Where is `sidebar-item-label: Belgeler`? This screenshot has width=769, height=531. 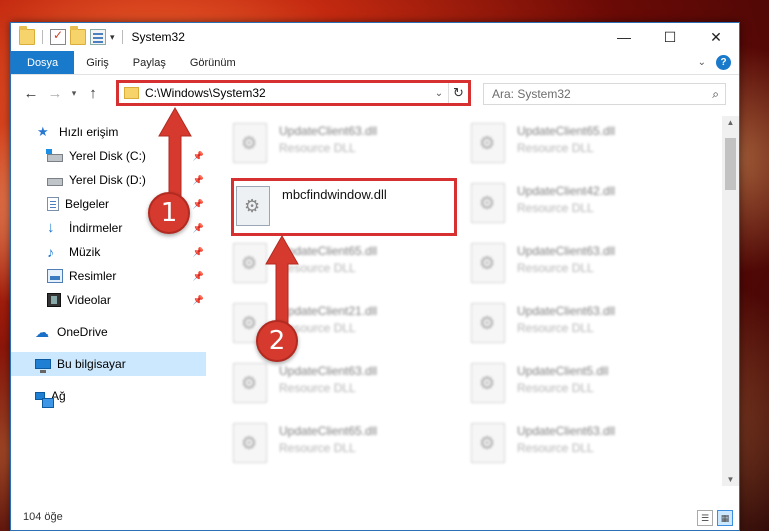 sidebar-item-label: Belgeler is located at coordinates (87, 204).